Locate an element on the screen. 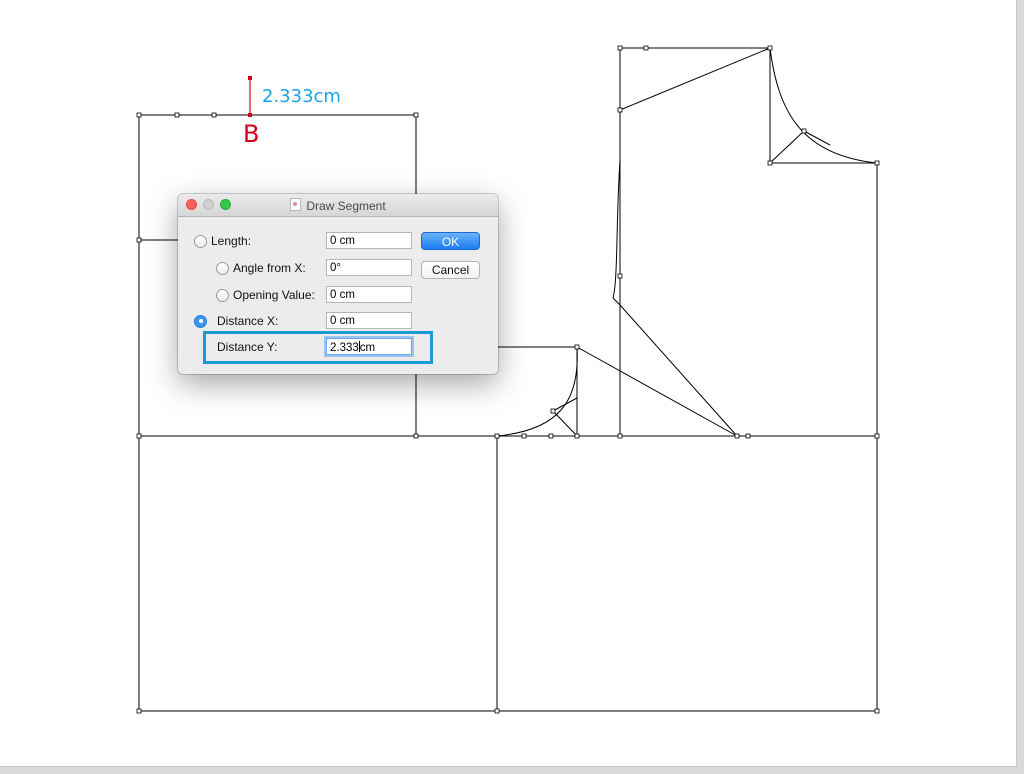 Image resolution: width=1024 pixels, height=774 pixels. cancel-button: Cancel is located at coordinates (450, 270).